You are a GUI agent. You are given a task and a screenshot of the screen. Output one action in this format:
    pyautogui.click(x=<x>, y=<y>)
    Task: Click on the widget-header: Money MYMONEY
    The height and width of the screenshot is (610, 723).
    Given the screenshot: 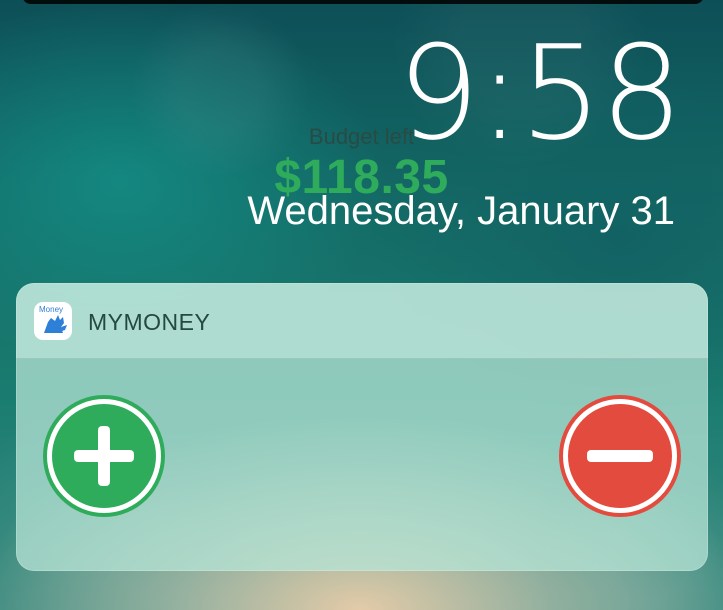 What is the action you would take?
    pyautogui.click(x=362, y=321)
    